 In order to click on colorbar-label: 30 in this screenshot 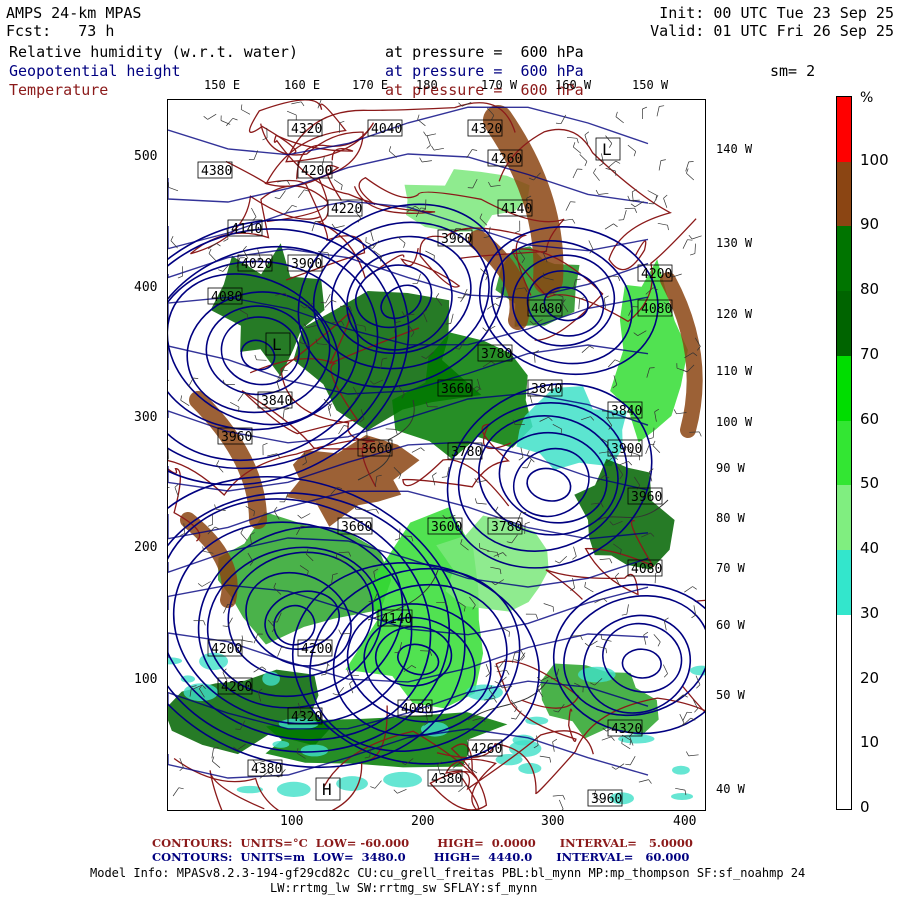, I will do `click(870, 612)`.